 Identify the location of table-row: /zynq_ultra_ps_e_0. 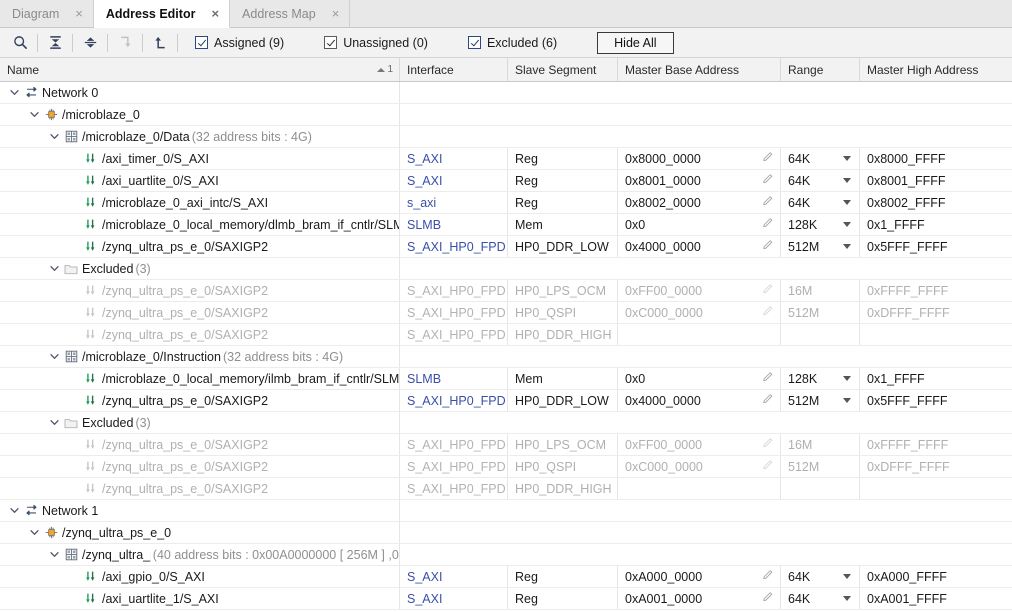
(506, 533).